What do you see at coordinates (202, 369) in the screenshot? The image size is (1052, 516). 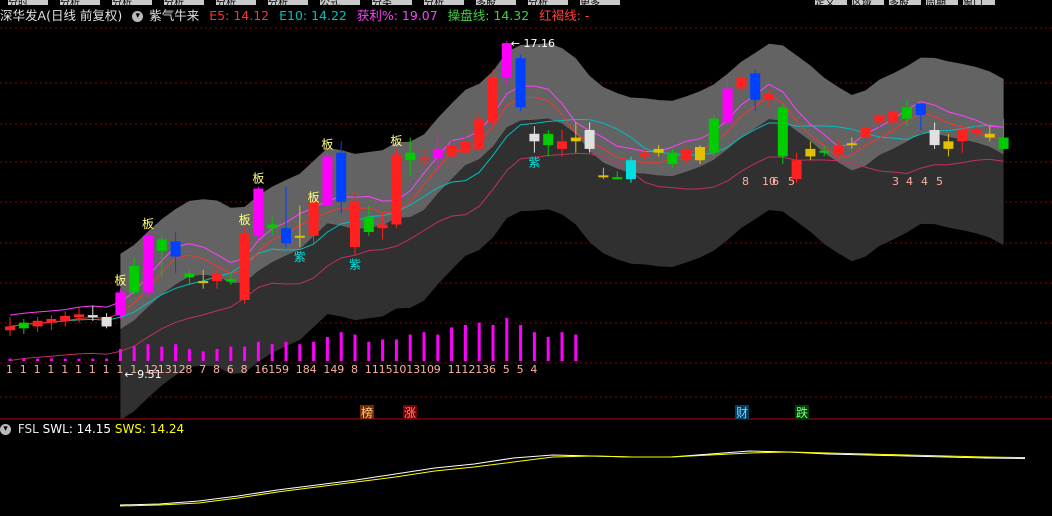 I see `count-label: 7` at bounding box center [202, 369].